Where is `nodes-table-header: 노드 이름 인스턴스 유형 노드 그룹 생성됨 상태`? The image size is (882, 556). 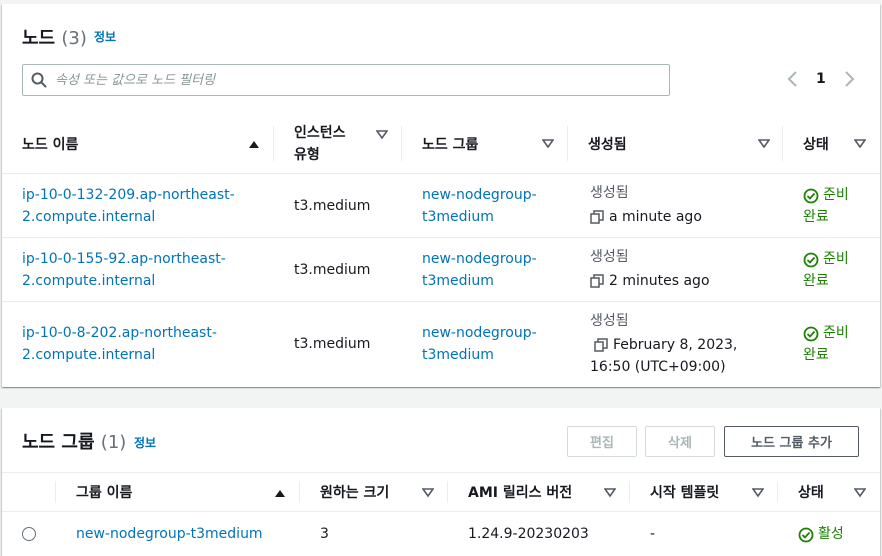 nodes-table-header: 노드 이름 인스턴스 유형 노드 그룹 생성됨 상태 is located at coordinates (441, 144).